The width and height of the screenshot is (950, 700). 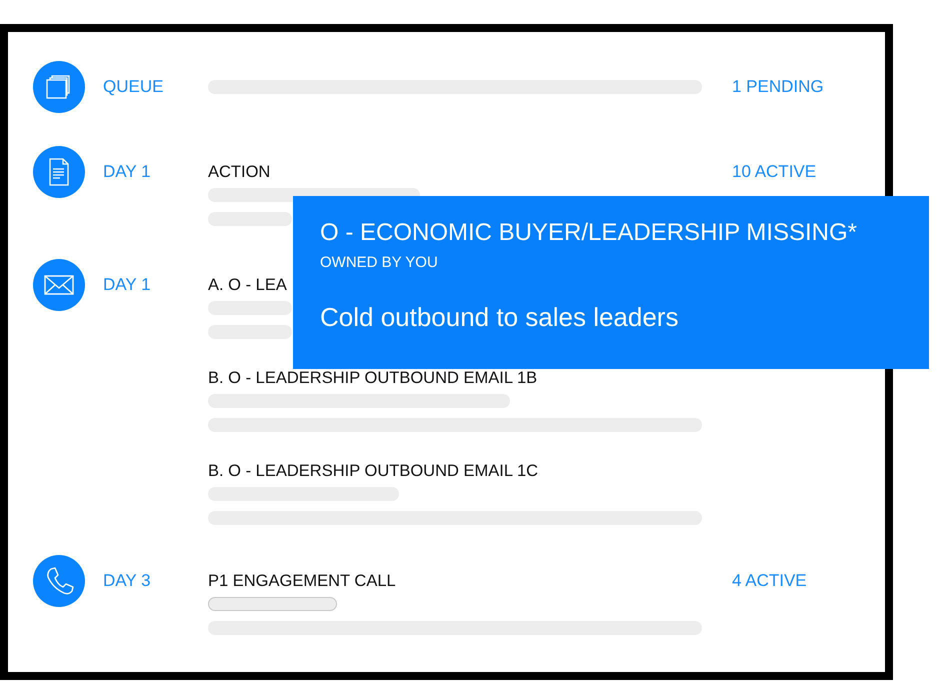 What do you see at coordinates (379, 263) in the screenshot?
I see `owner-label: OWNED BY YOU` at bounding box center [379, 263].